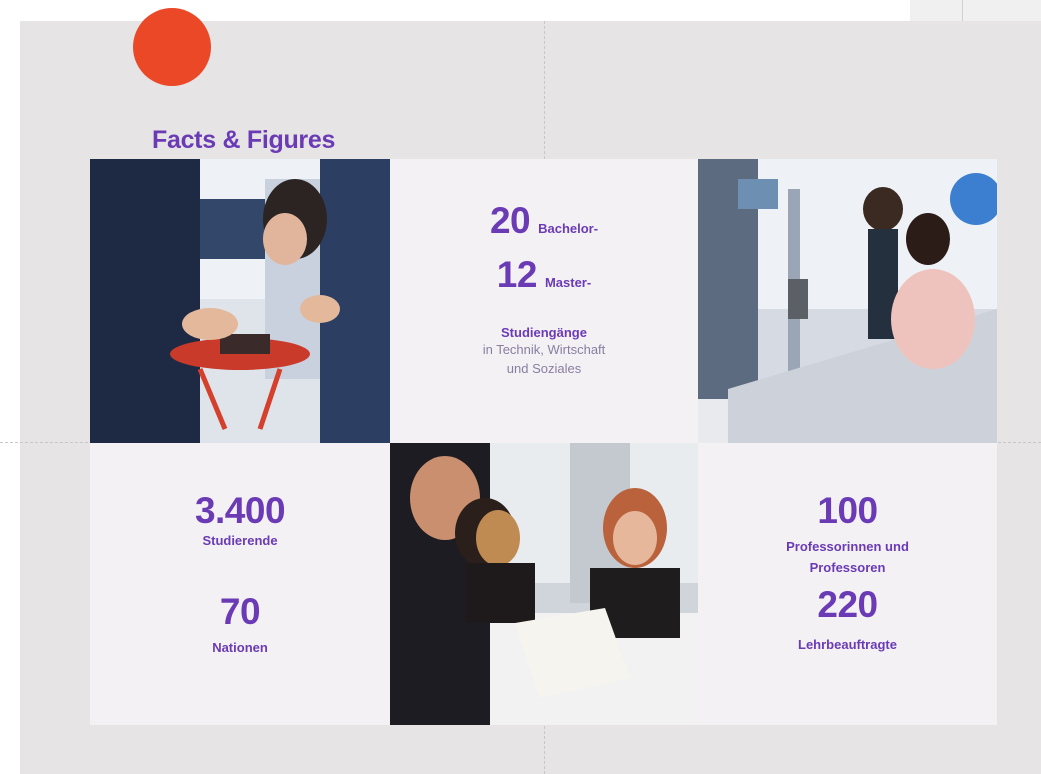 The width and height of the screenshot is (1041, 774). What do you see at coordinates (172, 47) in the screenshot?
I see `accent-circle` at bounding box center [172, 47].